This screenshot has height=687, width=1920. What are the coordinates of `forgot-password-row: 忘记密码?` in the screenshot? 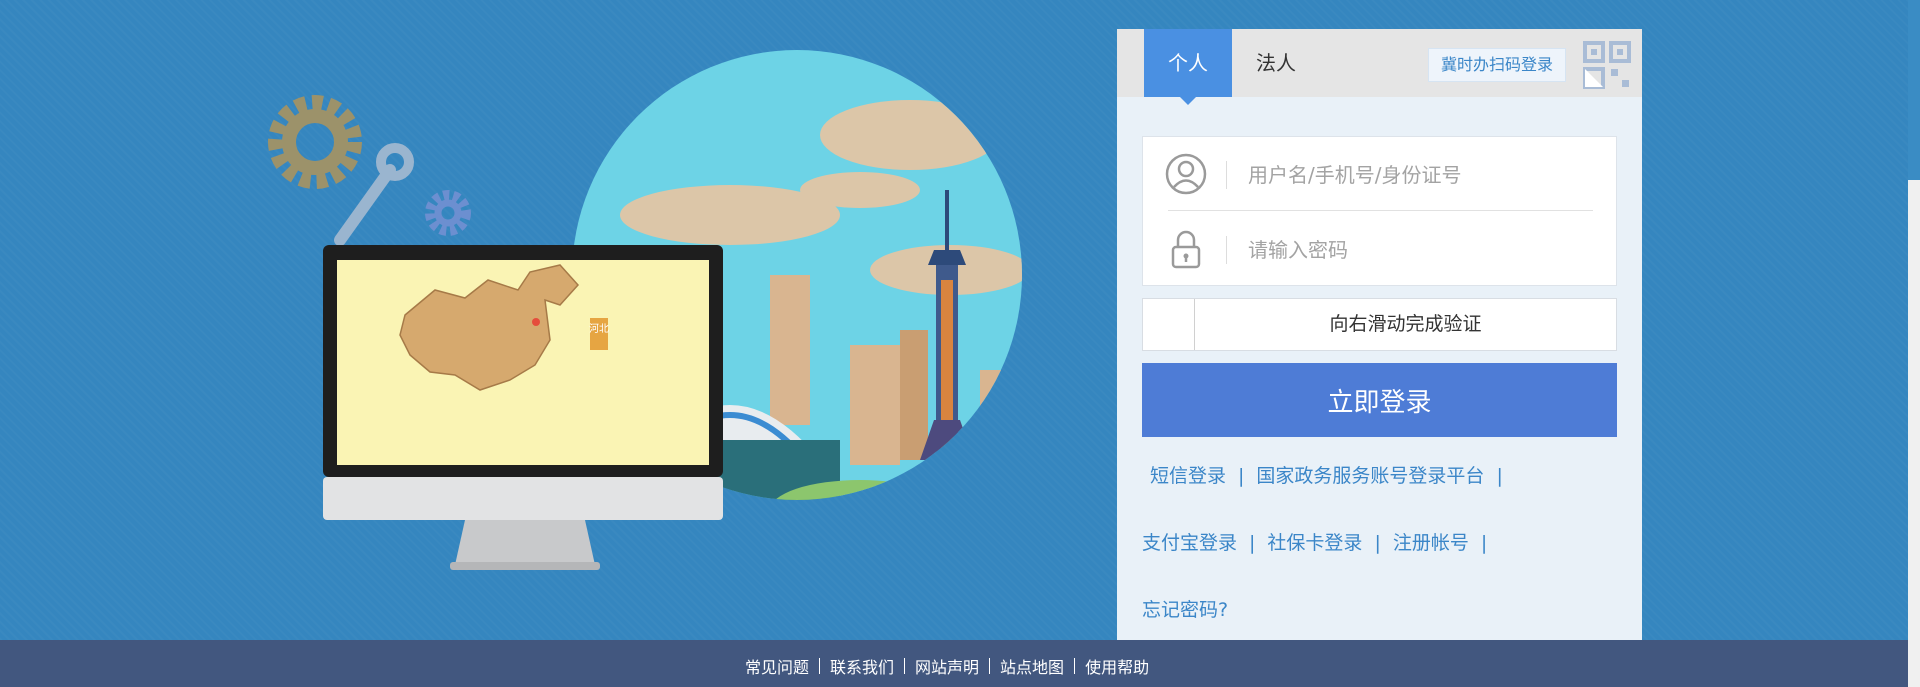 It's located at (1185, 608).